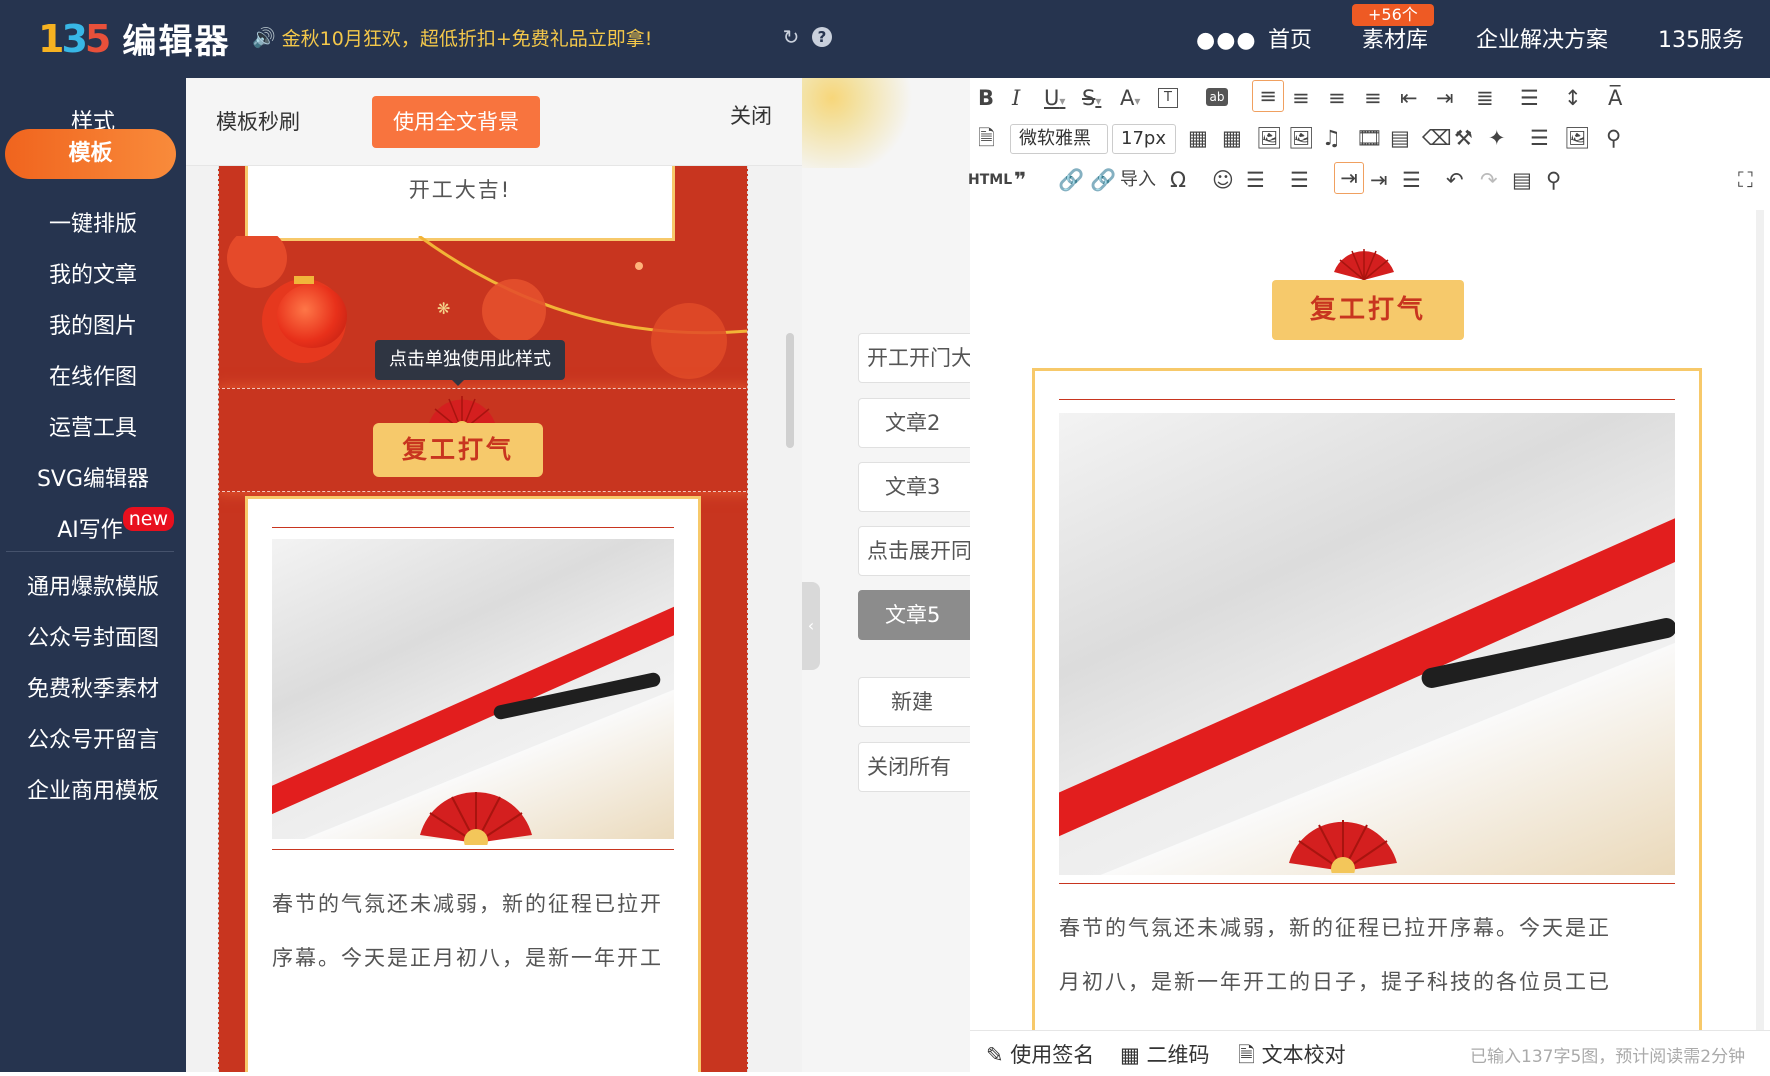 This screenshot has height=1076, width=1770. What do you see at coordinates (1615, 98) in the screenshot?
I see `letter-spacing-icon: A̅` at bounding box center [1615, 98].